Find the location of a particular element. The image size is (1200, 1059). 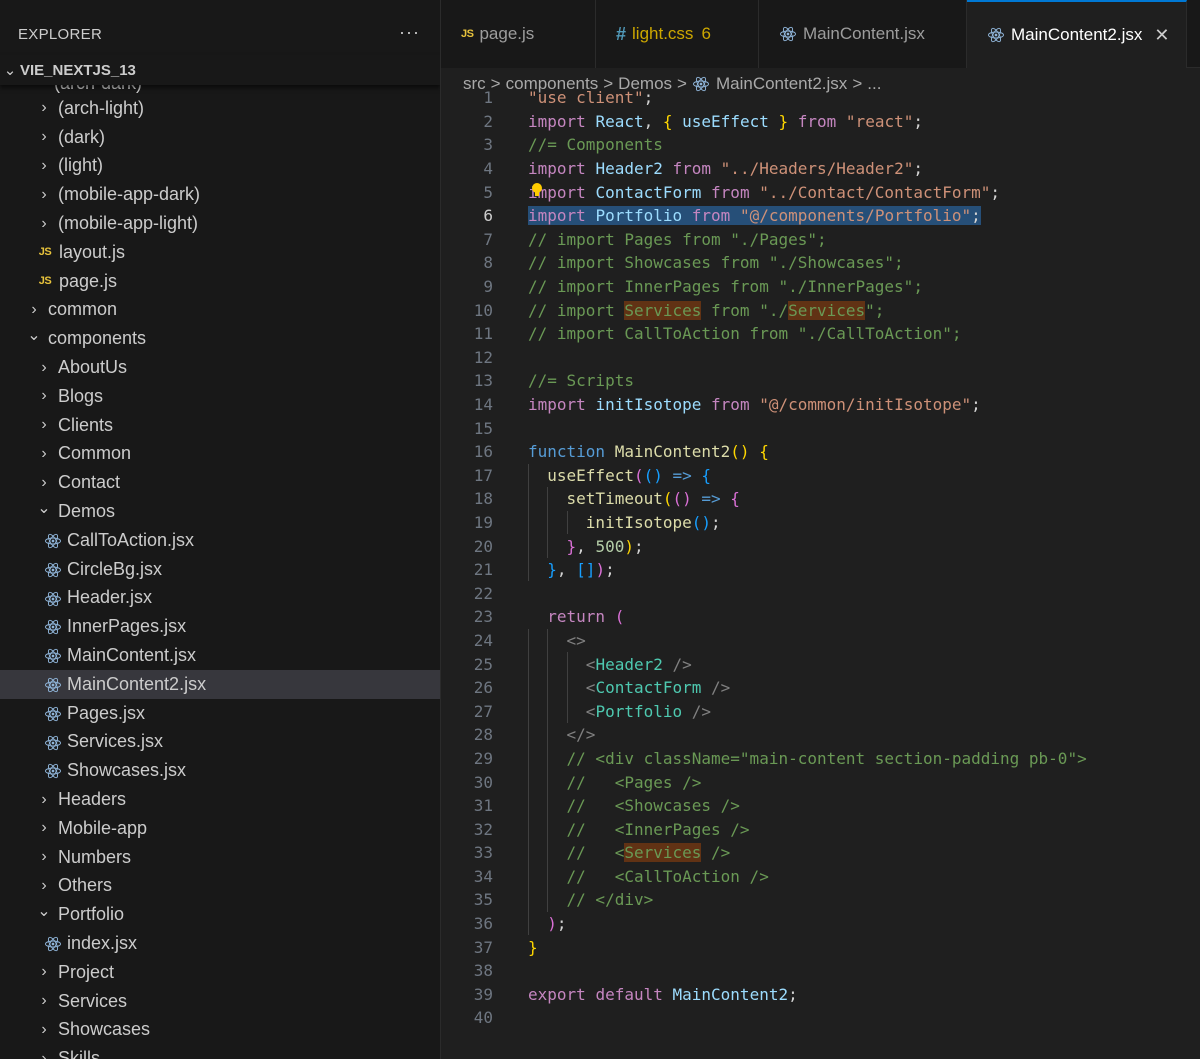

code-line: 13 //= Scripts is located at coordinates (820, 381).